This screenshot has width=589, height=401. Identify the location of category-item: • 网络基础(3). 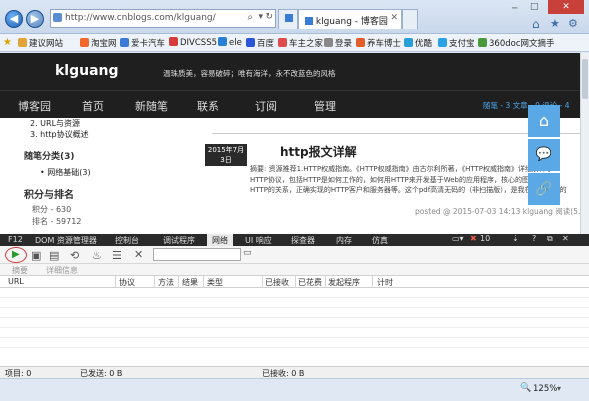
(65, 172).